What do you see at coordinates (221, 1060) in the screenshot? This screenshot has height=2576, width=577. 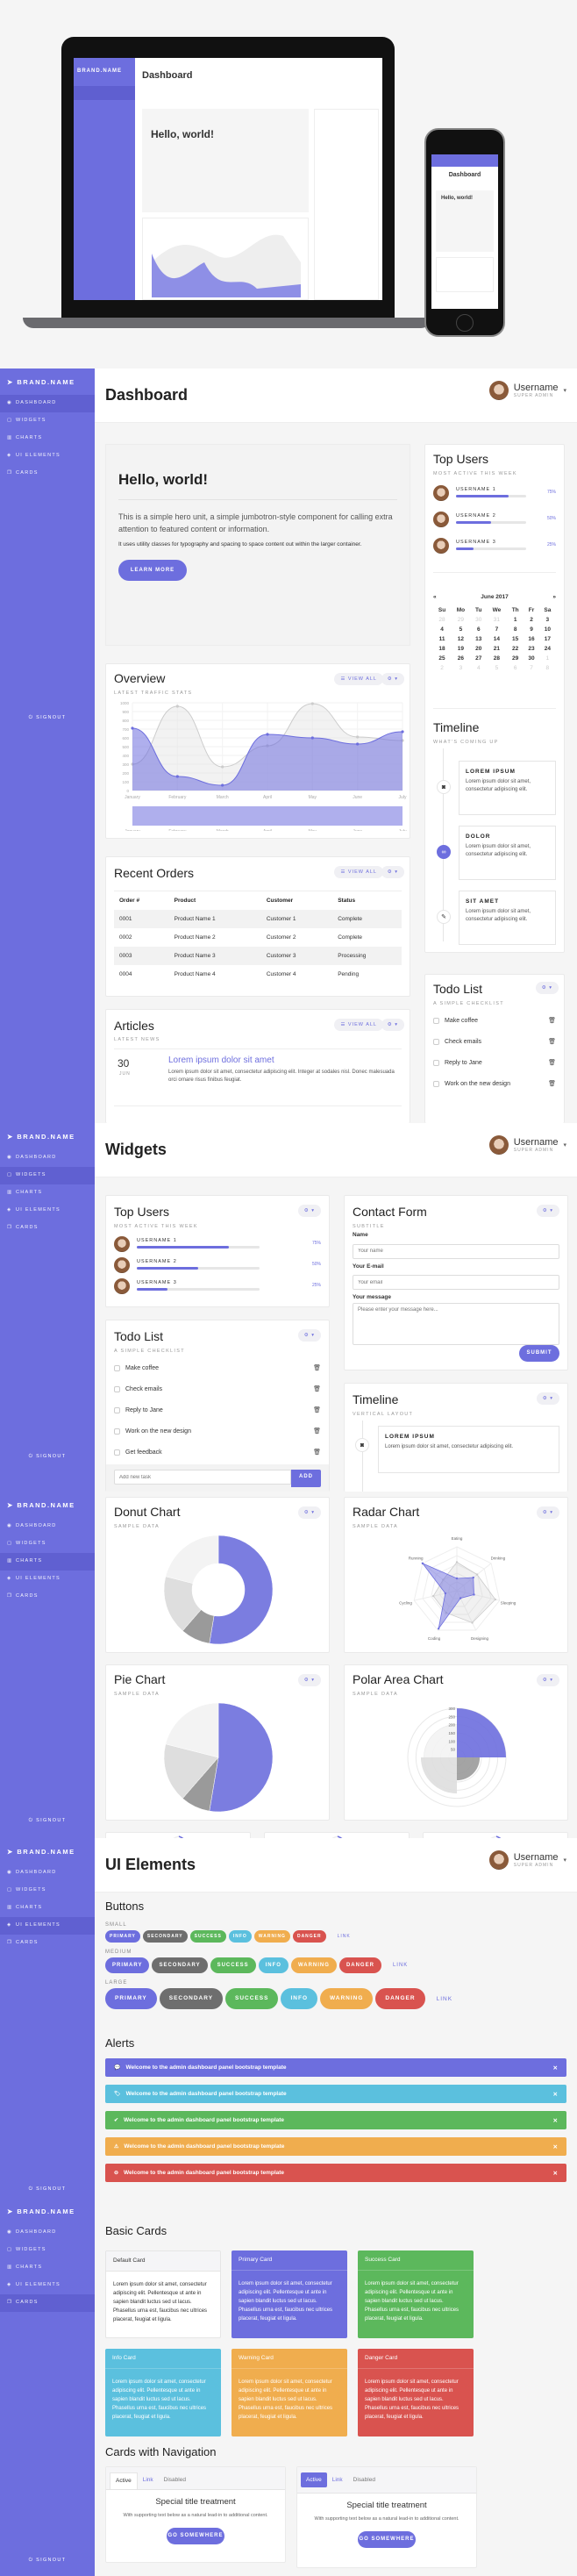 I see `article-title: Lorem ipsum dolor sit amet` at bounding box center [221, 1060].